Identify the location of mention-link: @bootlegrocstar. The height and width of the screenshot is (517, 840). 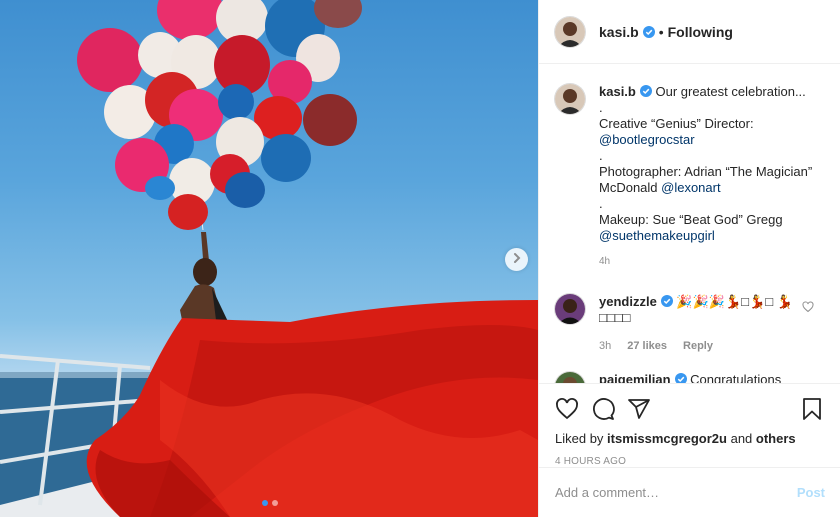
(647, 139).